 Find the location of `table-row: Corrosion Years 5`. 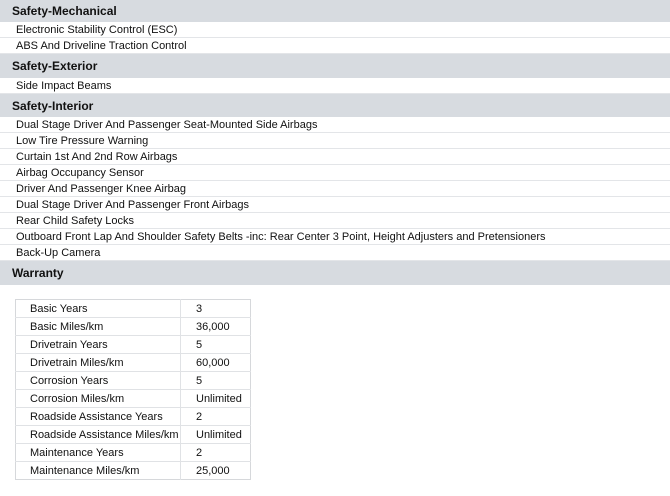

table-row: Corrosion Years 5 is located at coordinates (133, 380).